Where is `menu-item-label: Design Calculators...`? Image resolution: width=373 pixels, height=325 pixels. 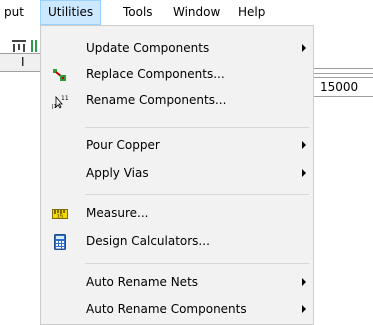 menu-item-label: Design Calculators... is located at coordinates (148, 241).